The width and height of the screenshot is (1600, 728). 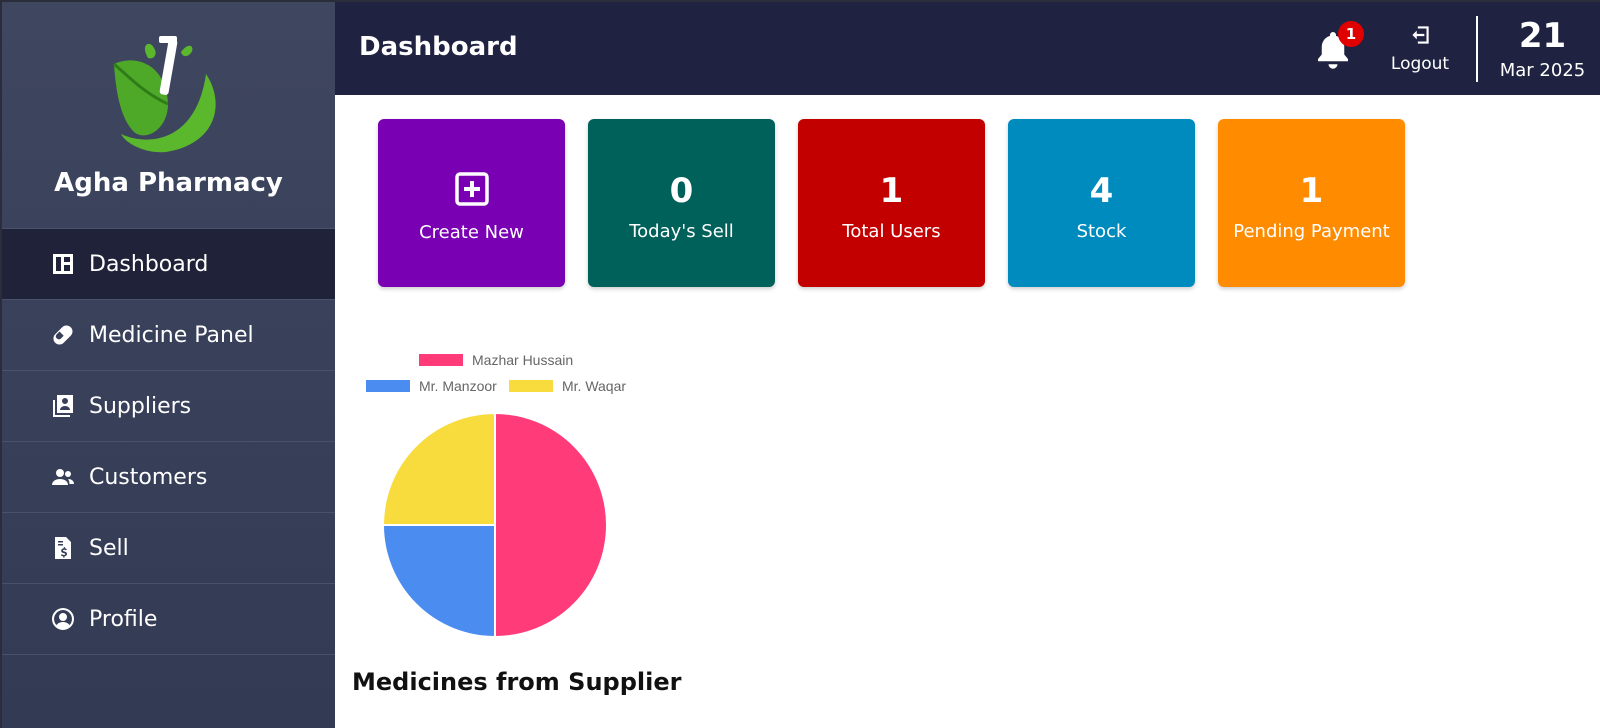 I want to click on stock-card: 4 Stock, so click(x=1101, y=203).